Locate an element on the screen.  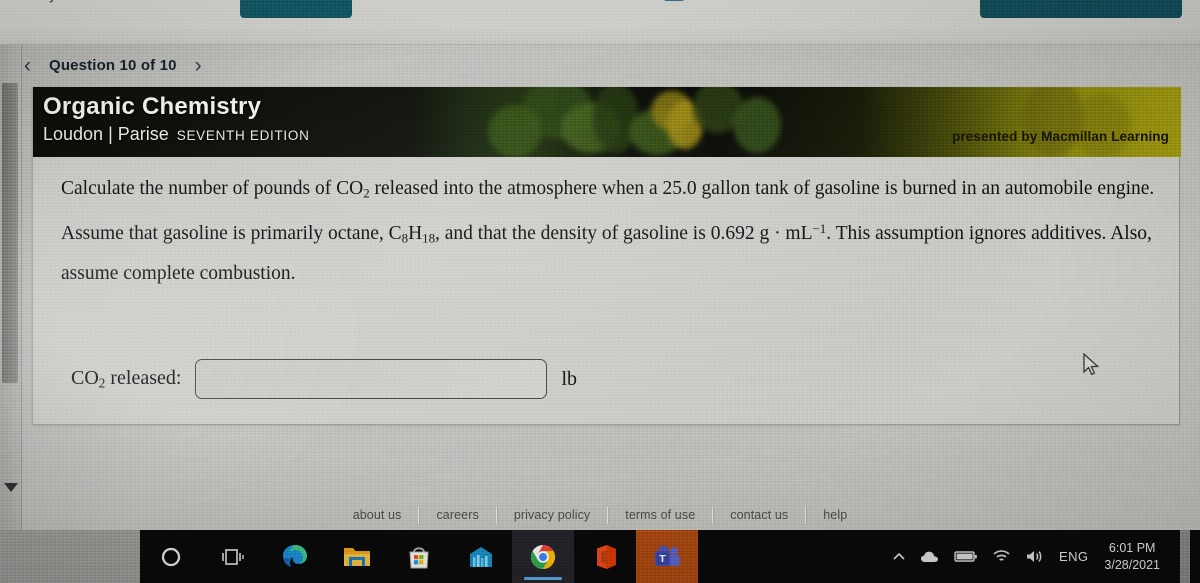
app-top-bar: My... Resources Hints is located at coordinates (600, 22).